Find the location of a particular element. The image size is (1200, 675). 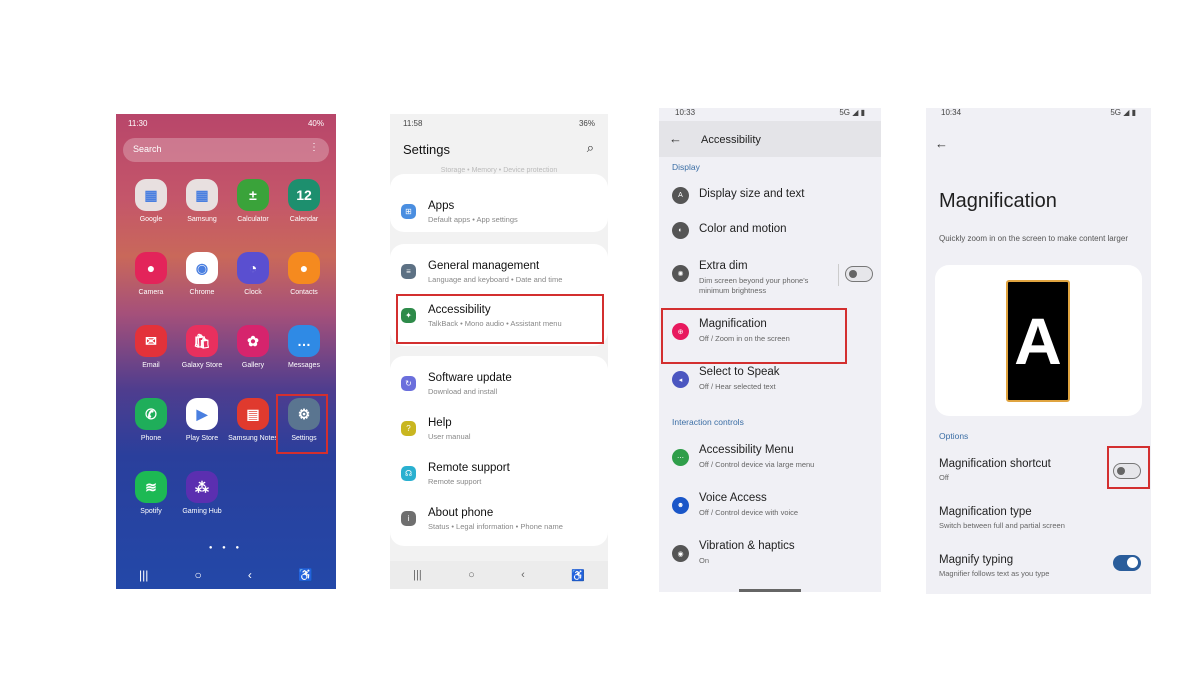

app-chrome: ◉ Chrome is located at coordinates (202, 274).